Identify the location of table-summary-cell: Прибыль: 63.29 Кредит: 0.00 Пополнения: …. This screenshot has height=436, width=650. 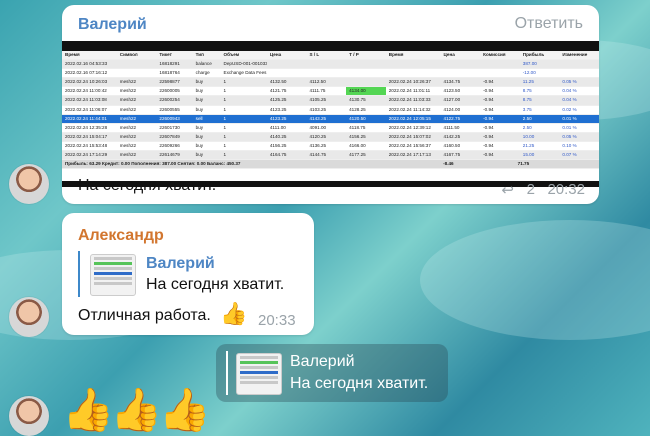
(153, 164).